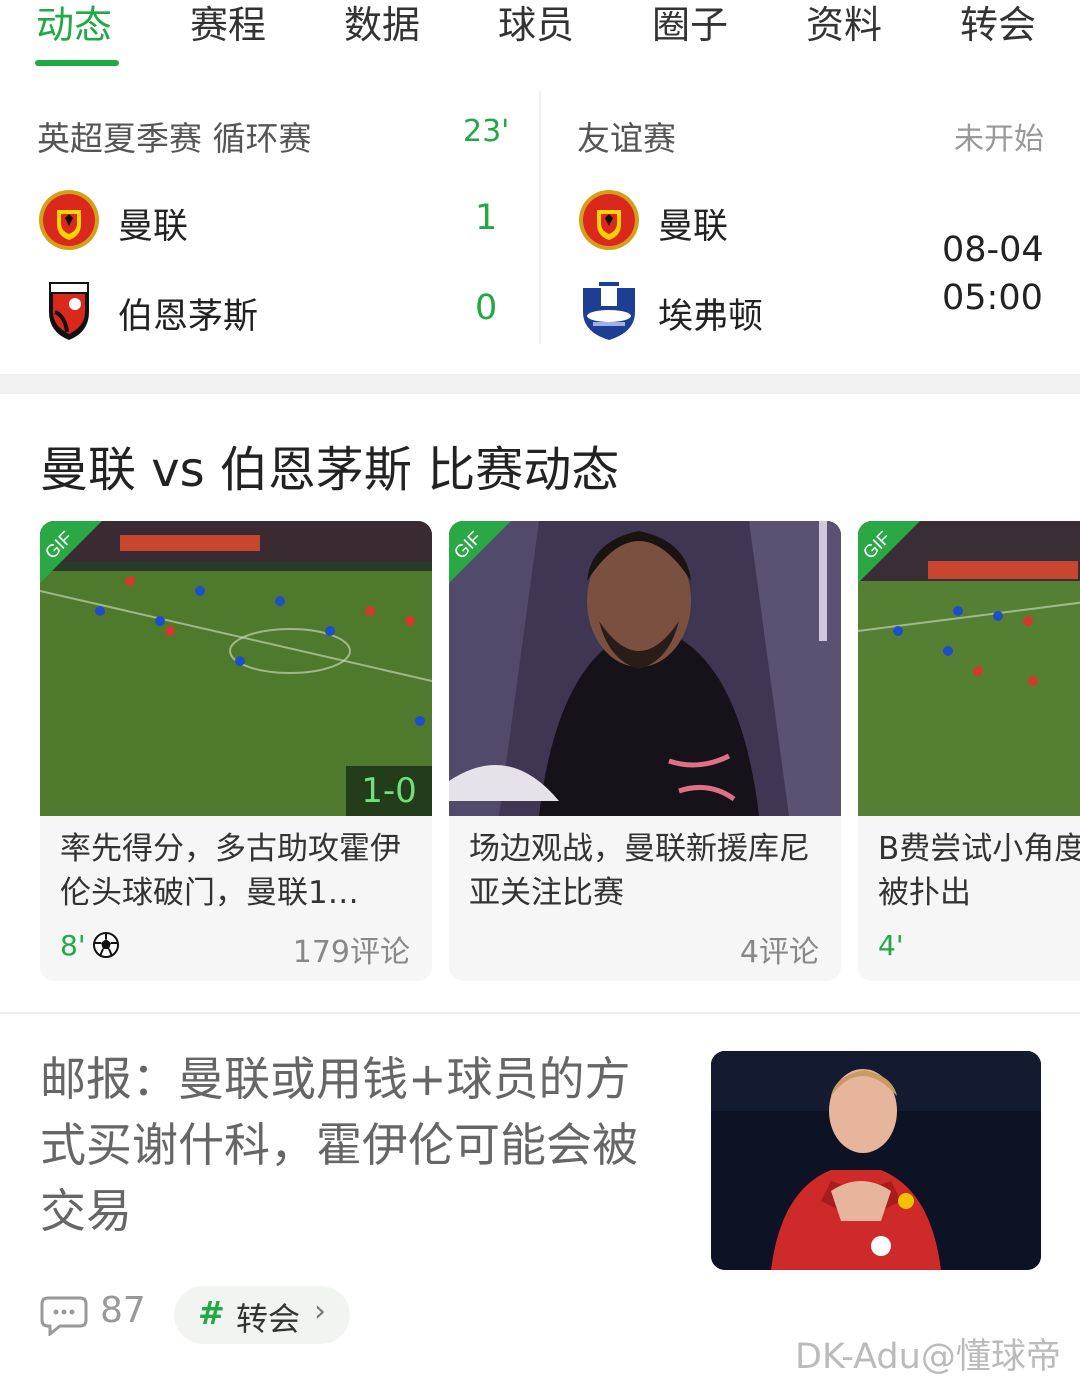 The height and width of the screenshot is (1380, 1080). What do you see at coordinates (979, 871) in the screenshot?
I see `card-title: B费尝试小角度球被扑出` at bounding box center [979, 871].